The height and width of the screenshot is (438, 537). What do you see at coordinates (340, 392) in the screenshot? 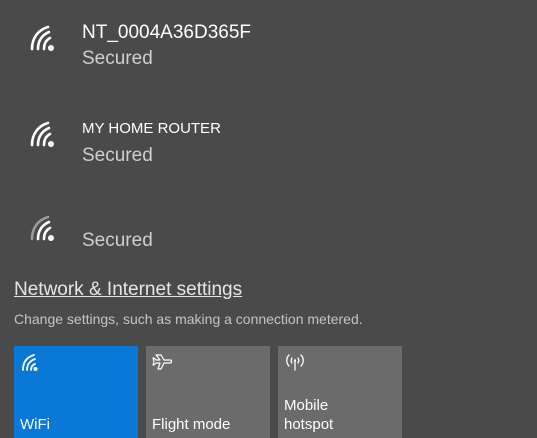
I see `mobile-hotspot-toggle-button: Mobile hotspot` at bounding box center [340, 392].